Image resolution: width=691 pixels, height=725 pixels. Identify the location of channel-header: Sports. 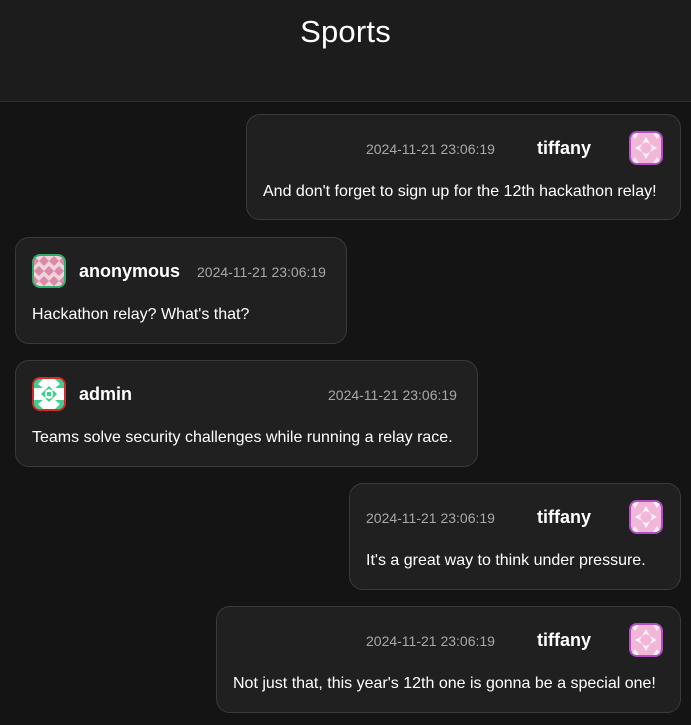
(345, 51).